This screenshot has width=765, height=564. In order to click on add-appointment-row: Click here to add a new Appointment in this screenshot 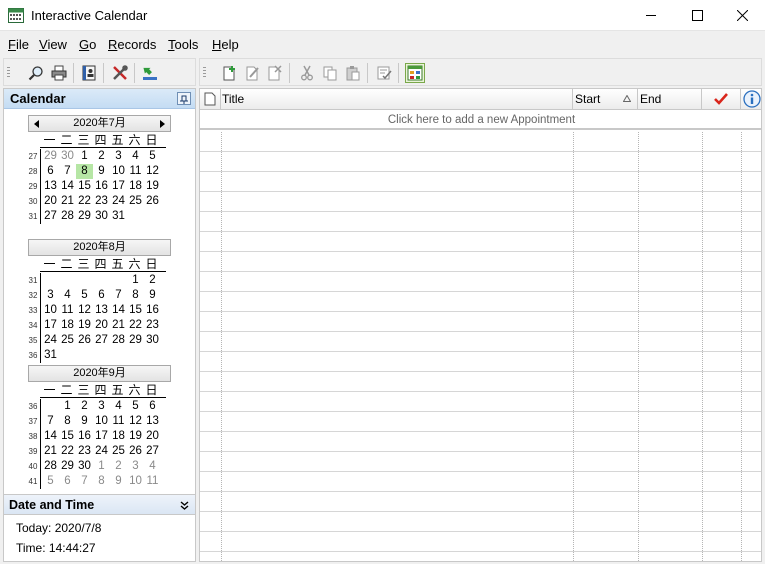, I will do `click(480, 120)`.